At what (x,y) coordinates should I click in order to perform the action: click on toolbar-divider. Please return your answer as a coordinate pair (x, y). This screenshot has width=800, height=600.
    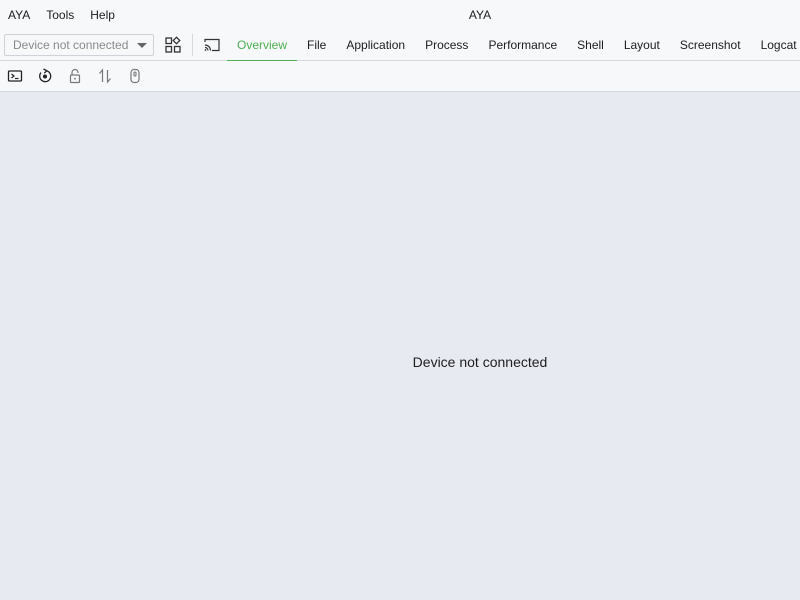
    Looking at the image, I should click on (192, 45).